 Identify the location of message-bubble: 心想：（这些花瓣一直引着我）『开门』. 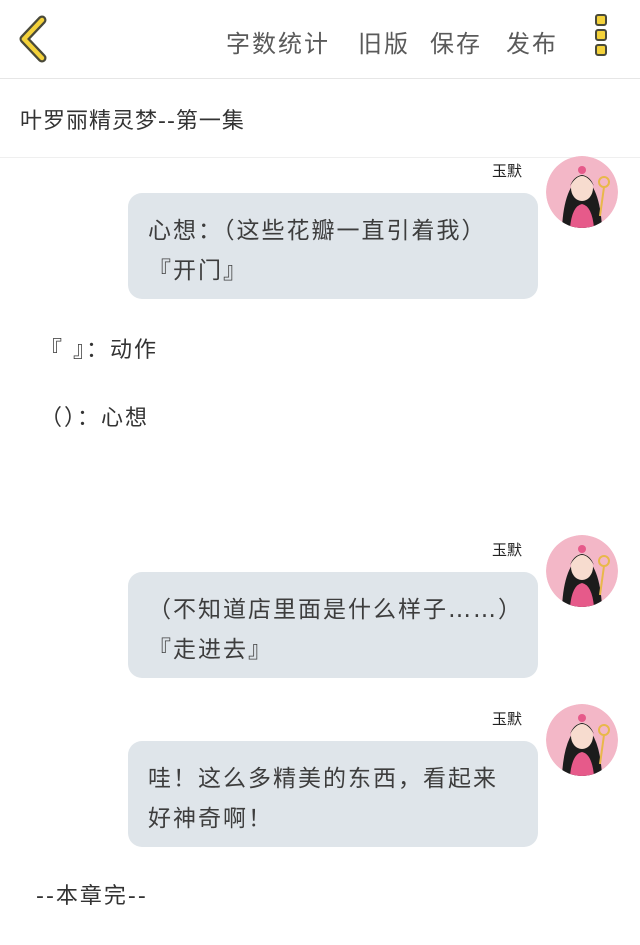
(333, 246).